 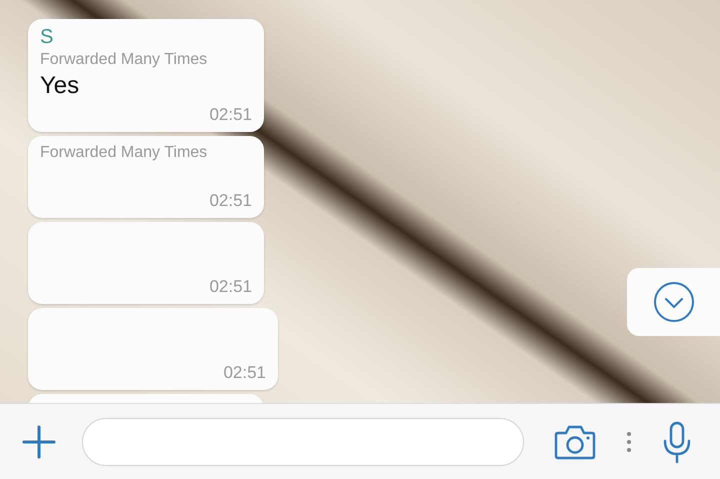 I want to click on camera-icon, so click(x=575, y=442).